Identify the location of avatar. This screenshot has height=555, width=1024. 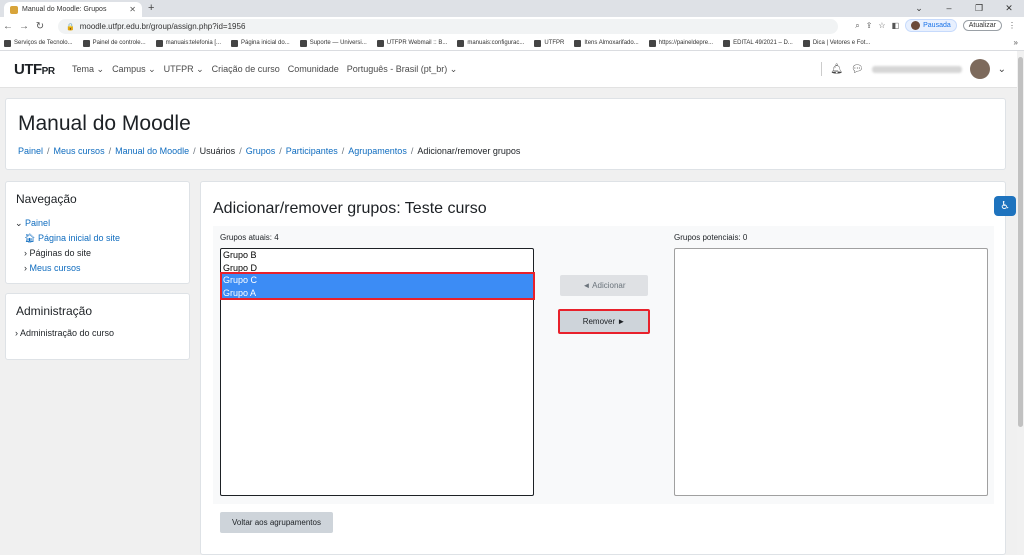
(979, 69).